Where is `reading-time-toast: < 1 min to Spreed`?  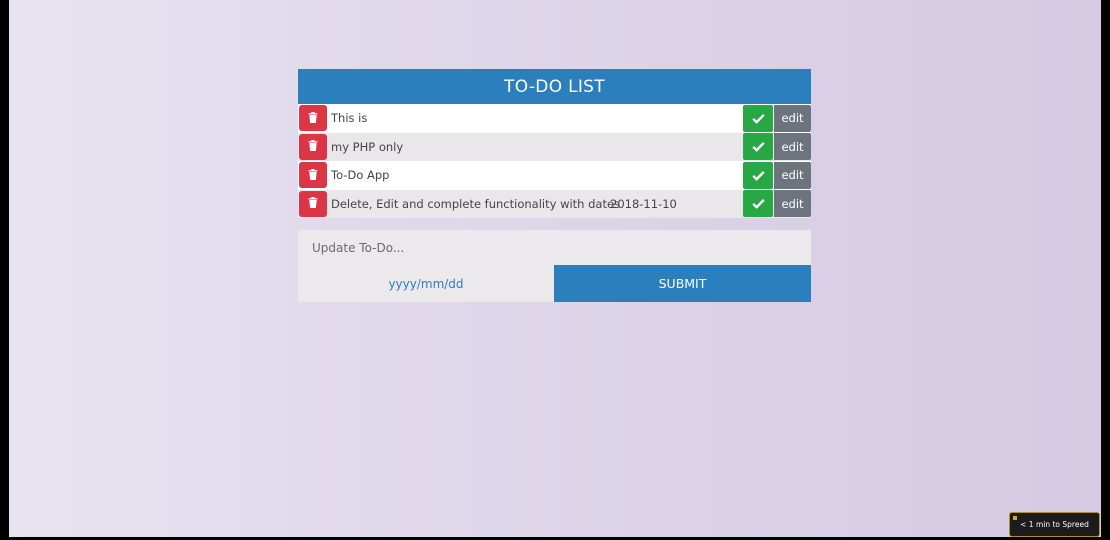
reading-time-toast: < 1 min to Spreed is located at coordinates (1054, 524).